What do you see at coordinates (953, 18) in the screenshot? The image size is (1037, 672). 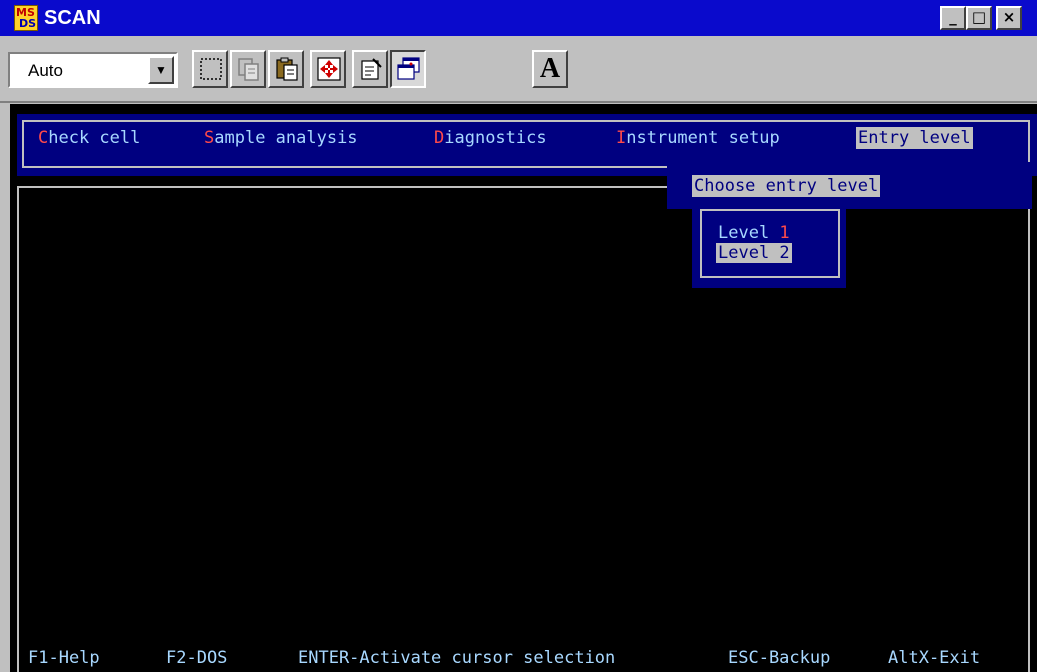 I see `minimize-button: _` at bounding box center [953, 18].